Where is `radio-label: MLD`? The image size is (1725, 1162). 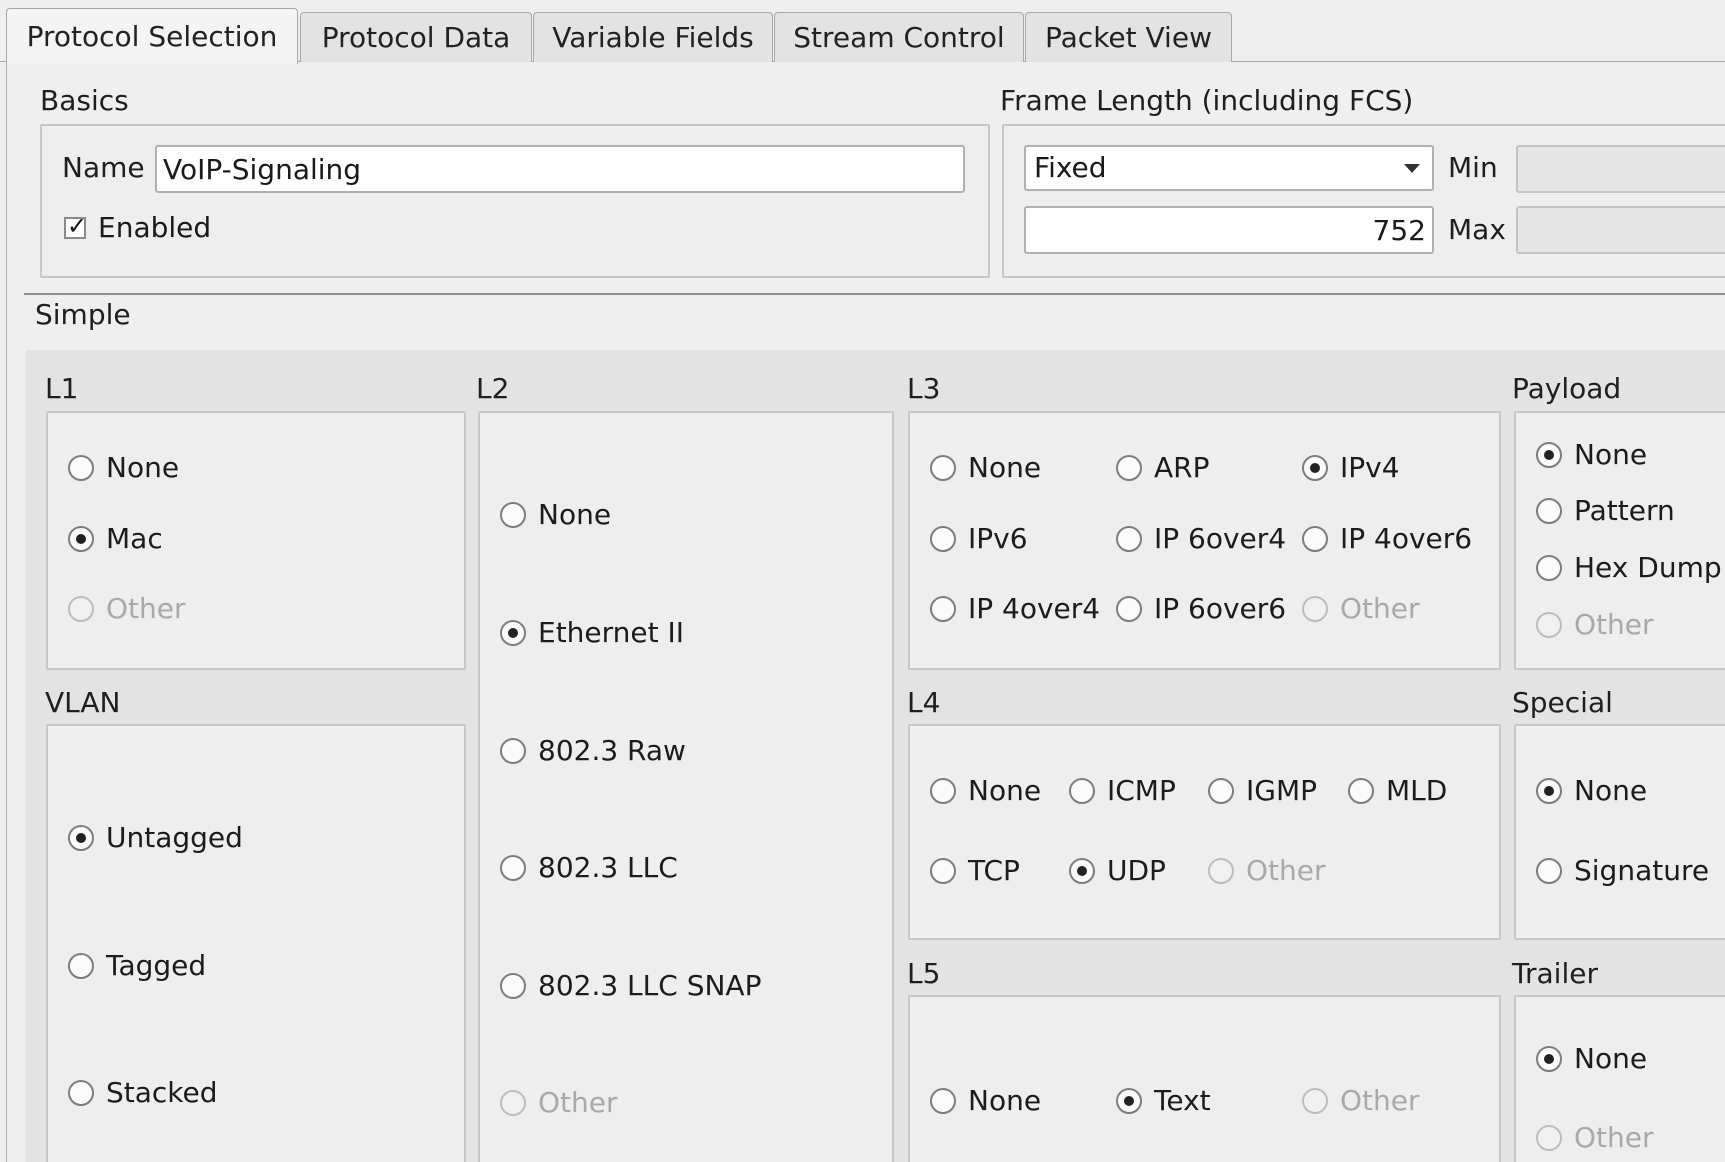
radio-label: MLD is located at coordinates (1417, 790).